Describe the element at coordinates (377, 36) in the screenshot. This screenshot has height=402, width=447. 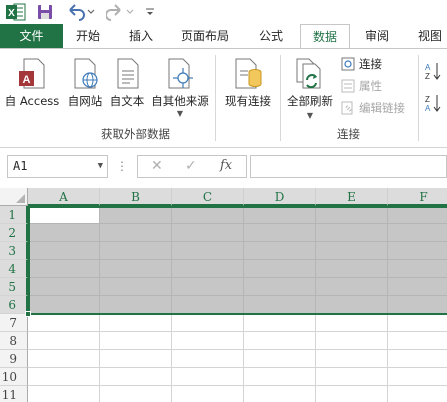
I see `tab-review: 审阅` at that location.